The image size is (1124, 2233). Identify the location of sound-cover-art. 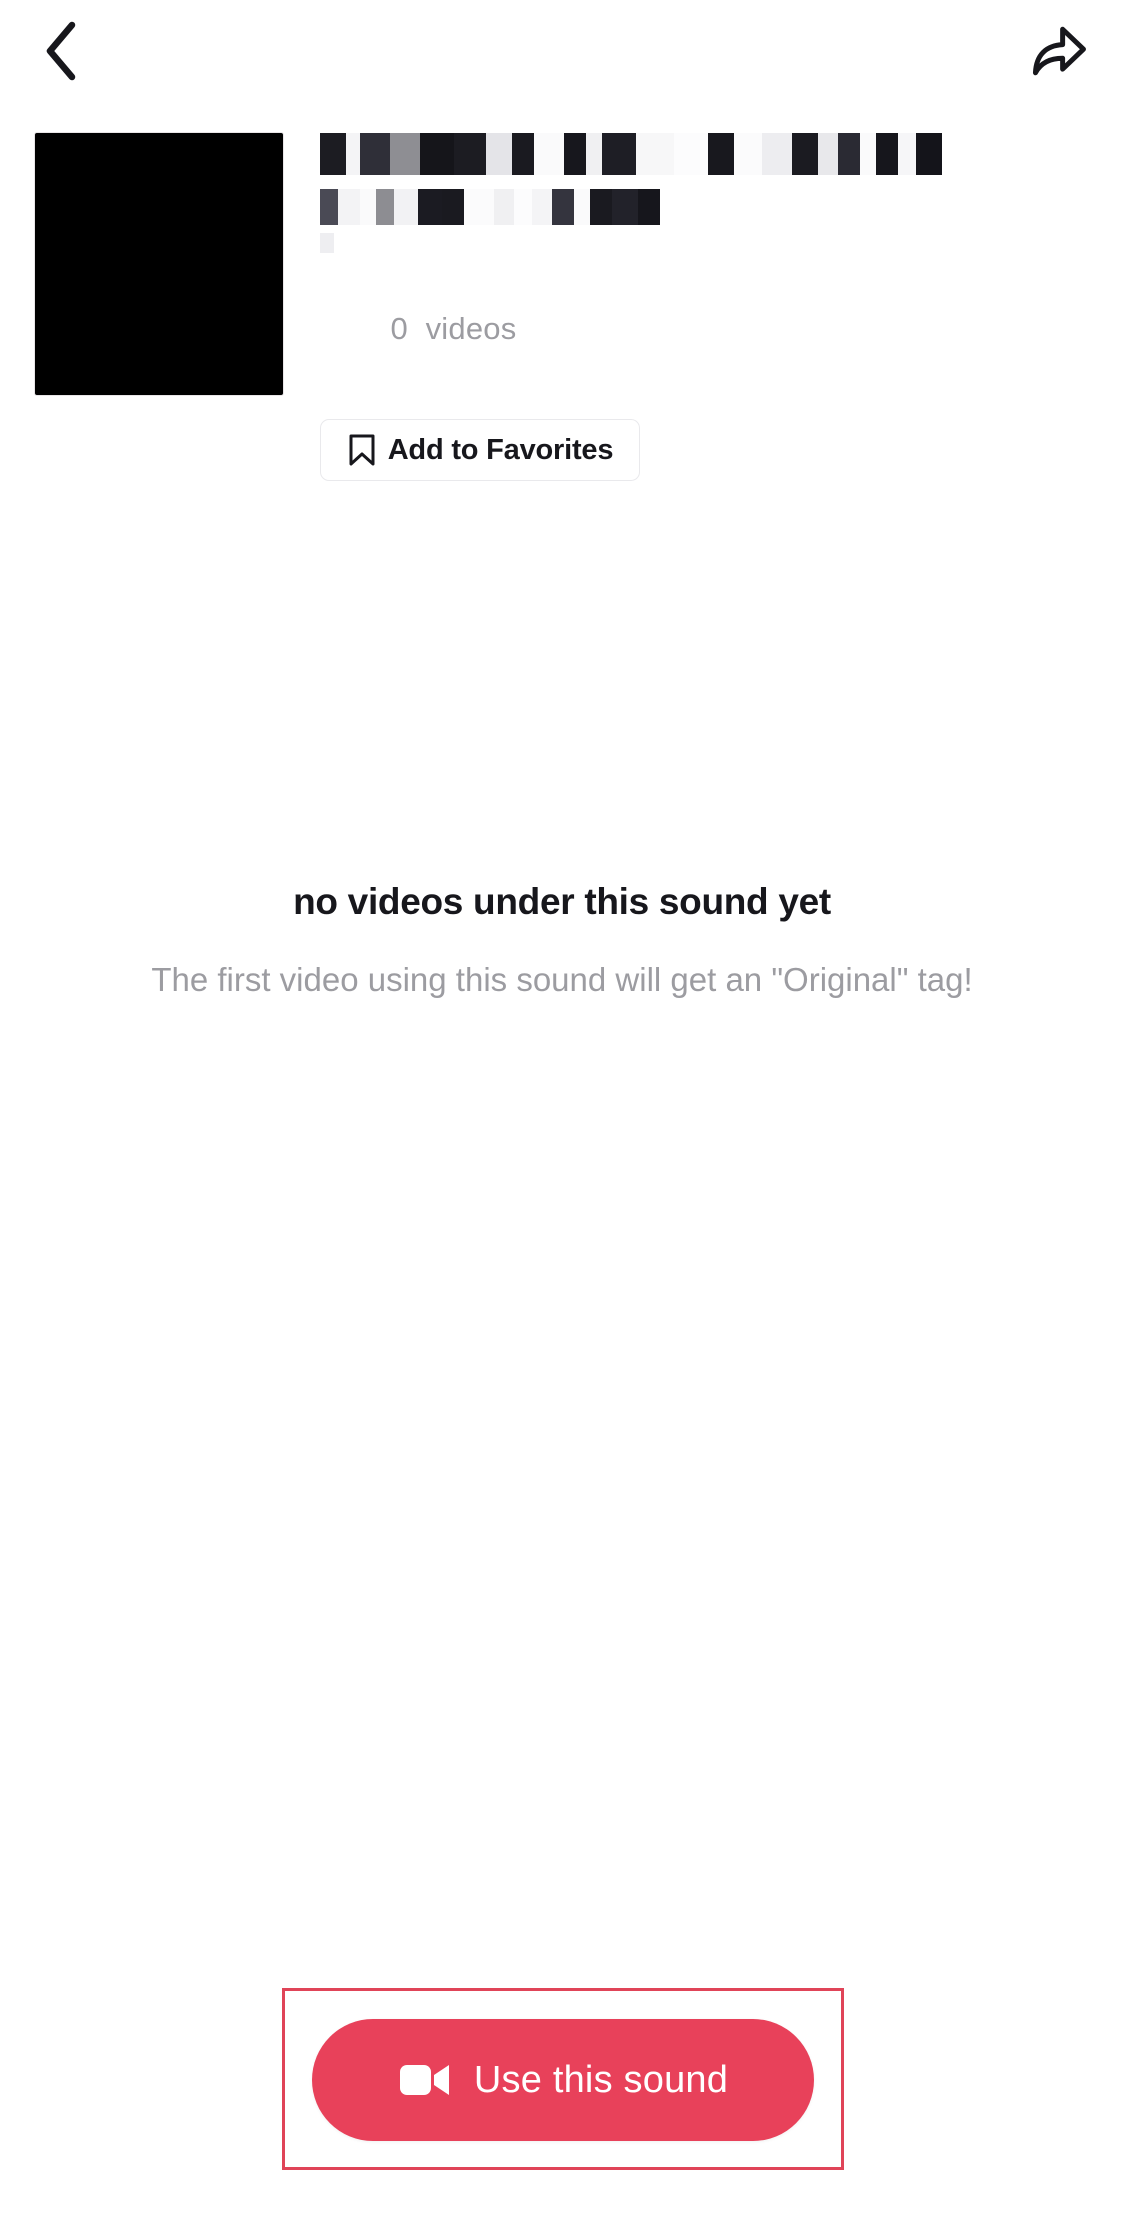
(159, 264).